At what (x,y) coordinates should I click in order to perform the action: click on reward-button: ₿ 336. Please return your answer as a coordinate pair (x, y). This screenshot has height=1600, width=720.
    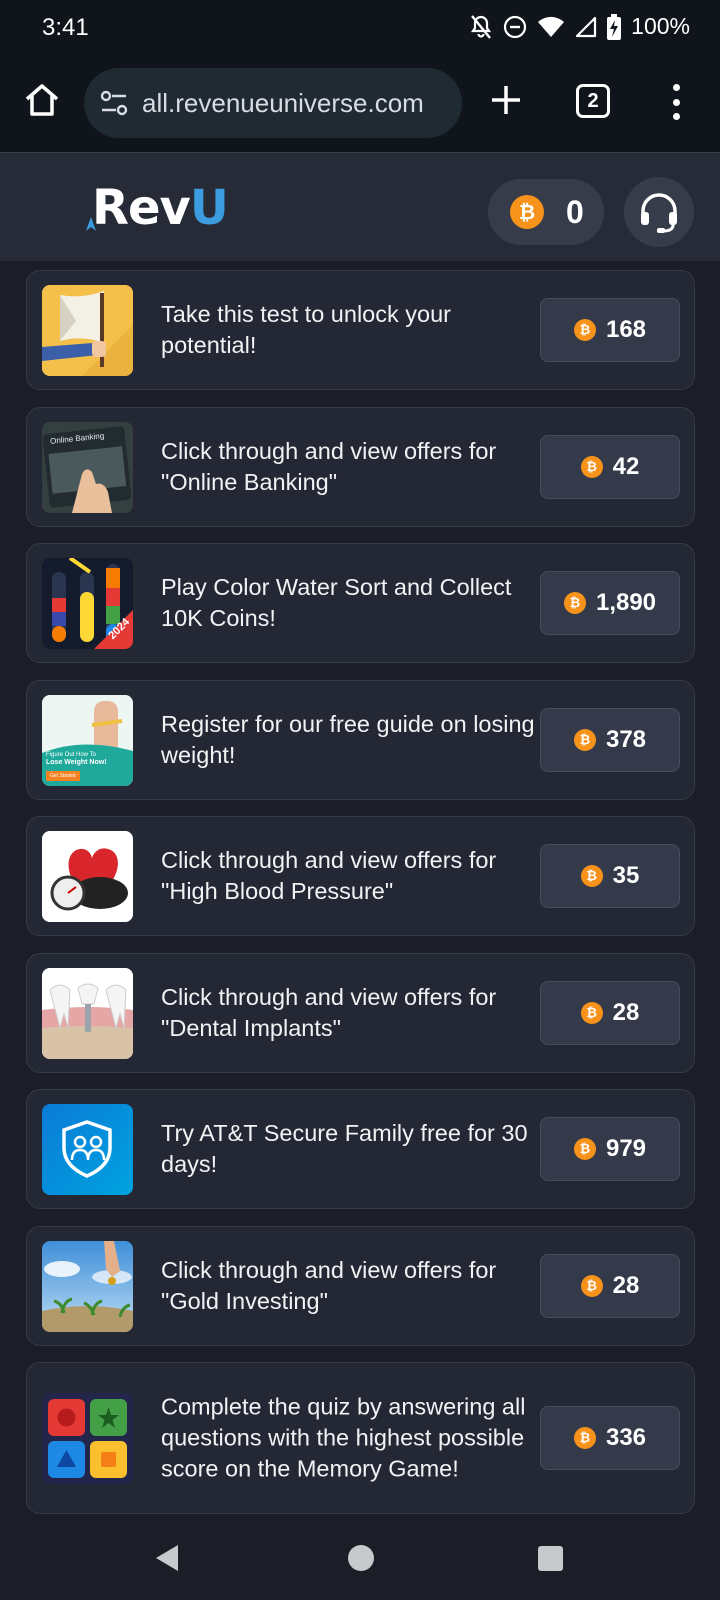
    Looking at the image, I should click on (610, 1438).